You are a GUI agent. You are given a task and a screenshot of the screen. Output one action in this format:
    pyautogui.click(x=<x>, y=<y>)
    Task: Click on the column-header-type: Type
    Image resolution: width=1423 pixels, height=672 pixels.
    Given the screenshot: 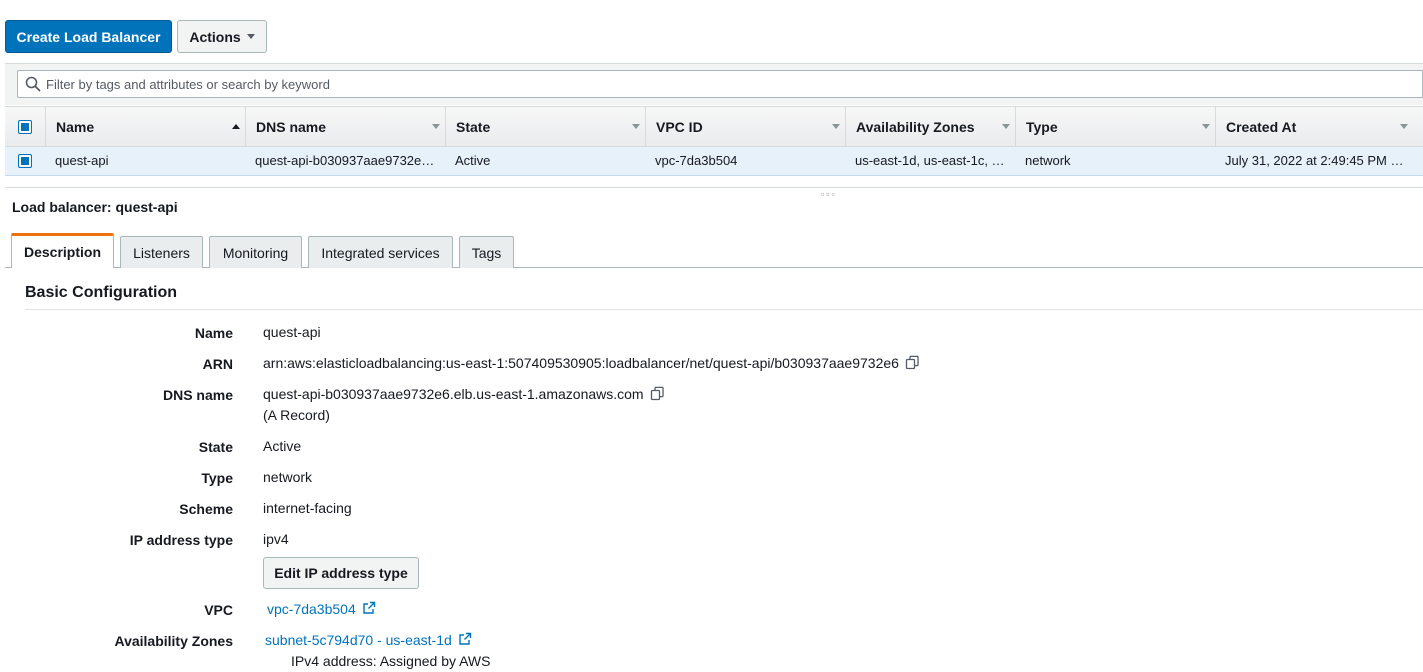 What is the action you would take?
    pyautogui.click(x=1115, y=126)
    